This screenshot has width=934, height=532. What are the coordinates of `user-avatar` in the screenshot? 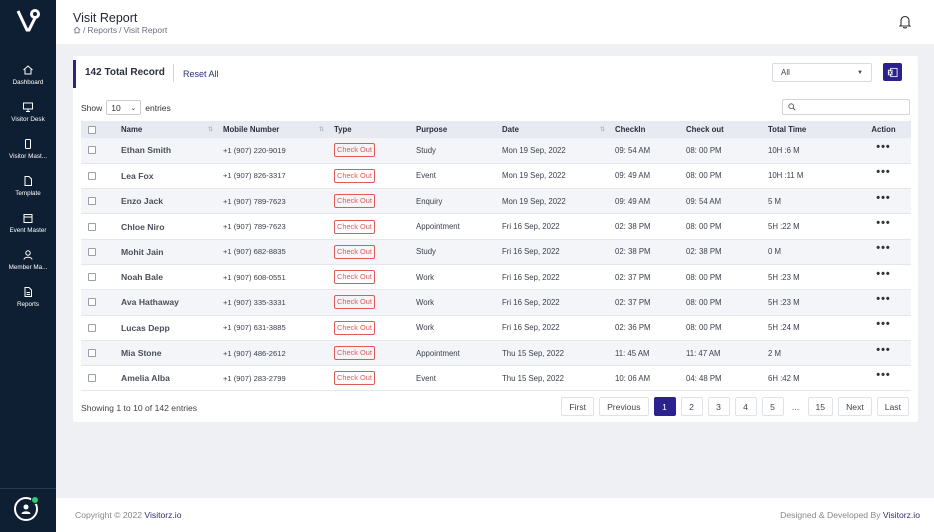 It's located at (26, 508).